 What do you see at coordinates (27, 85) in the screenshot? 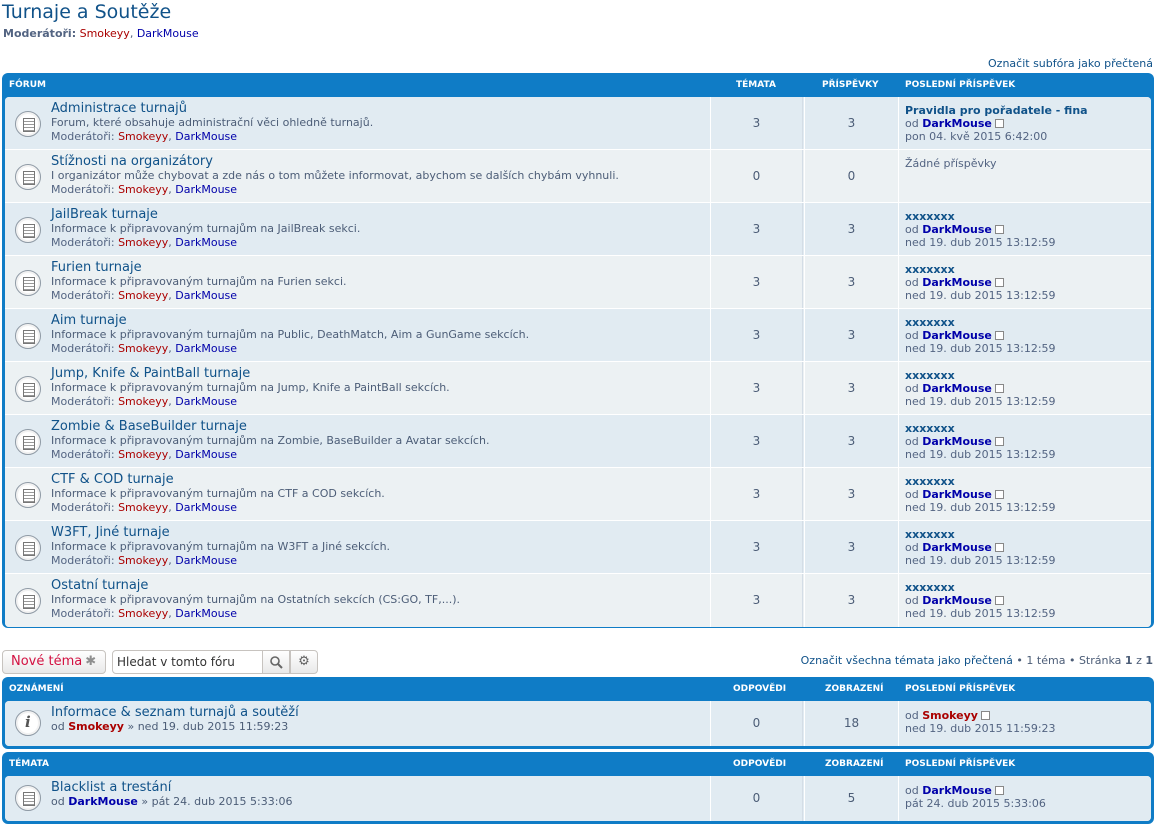
I see `col-forum: Fórum` at bounding box center [27, 85].